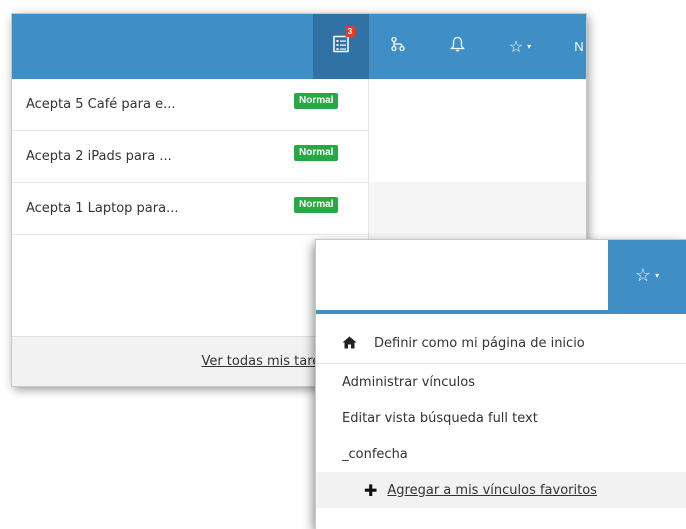 The width and height of the screenshot is (686, 529). I want to click on manage-links-item: Administrar vínculos, so click(501, 382).